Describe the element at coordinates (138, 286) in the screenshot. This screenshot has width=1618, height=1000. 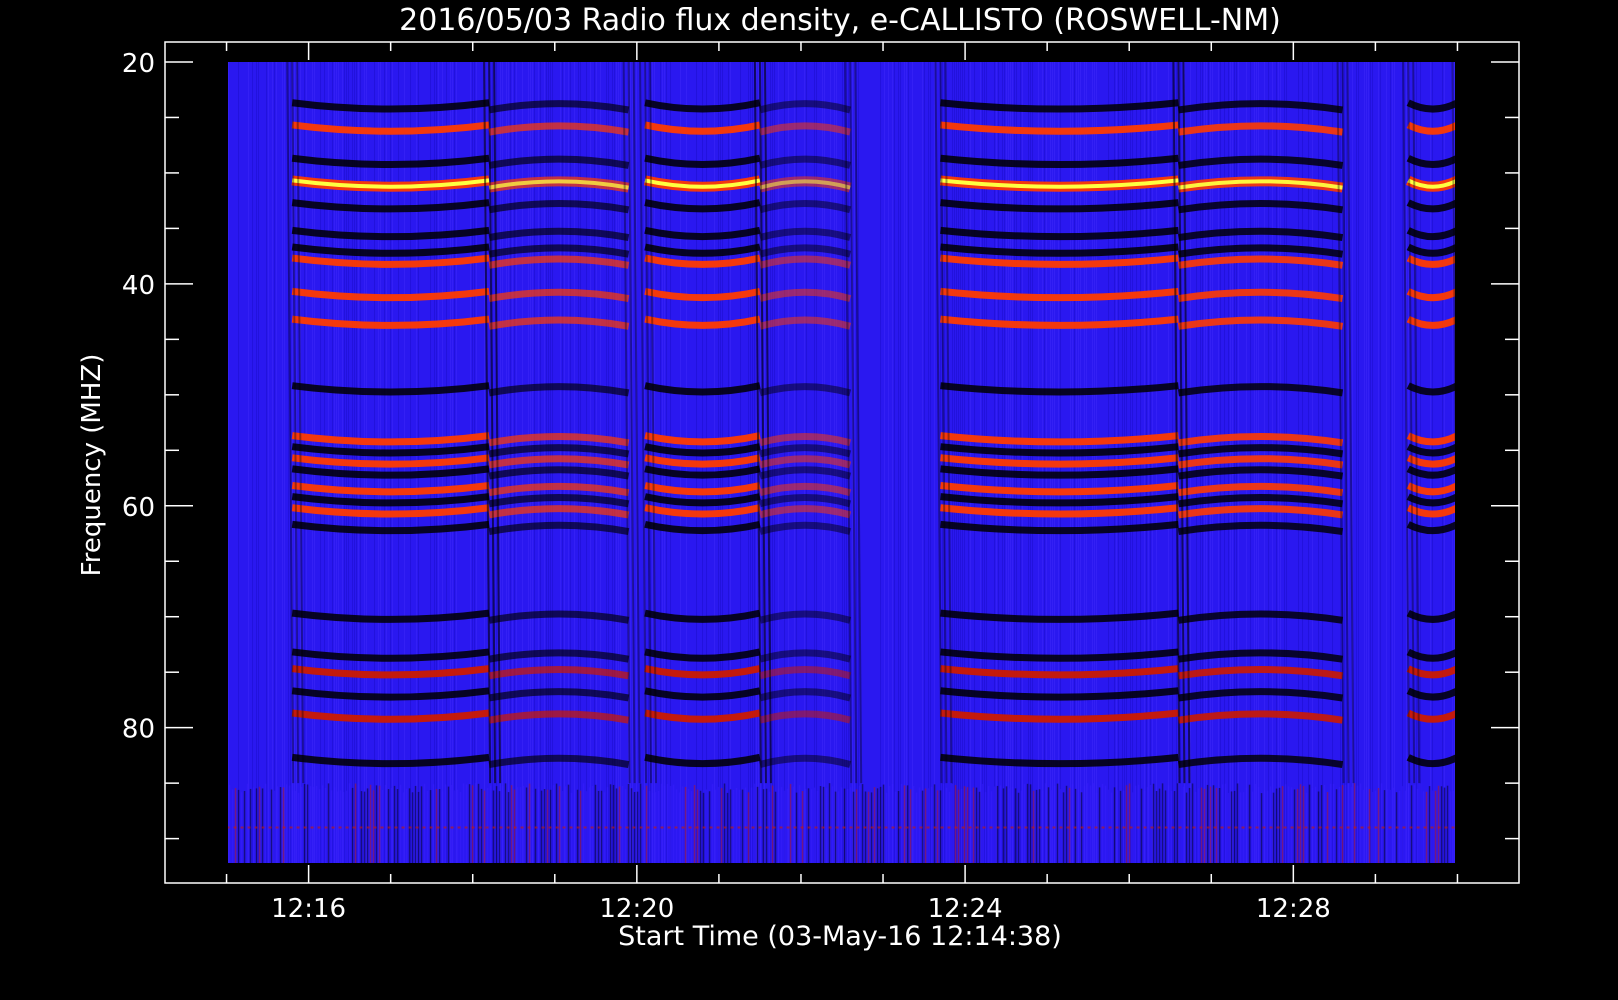
I see `y-tick-label: 40` at that location.